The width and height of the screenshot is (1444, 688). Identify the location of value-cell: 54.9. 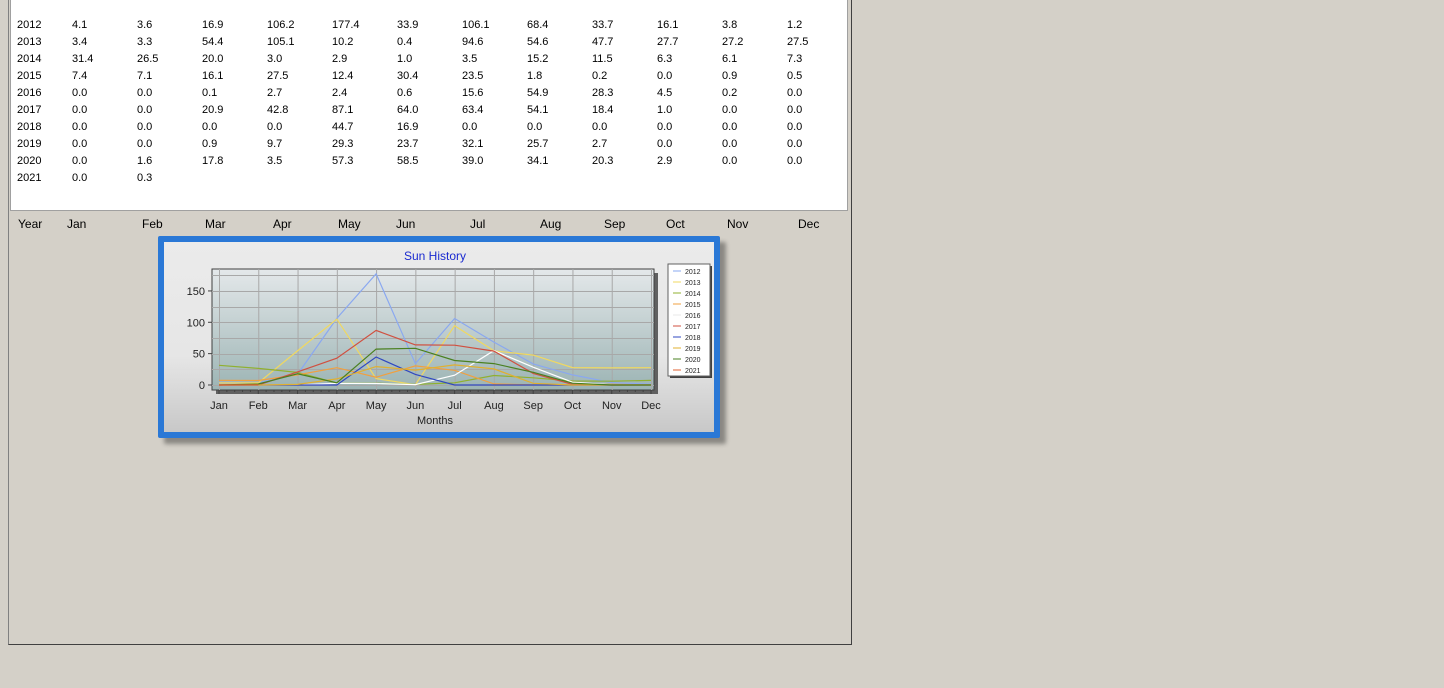
(538, 93).